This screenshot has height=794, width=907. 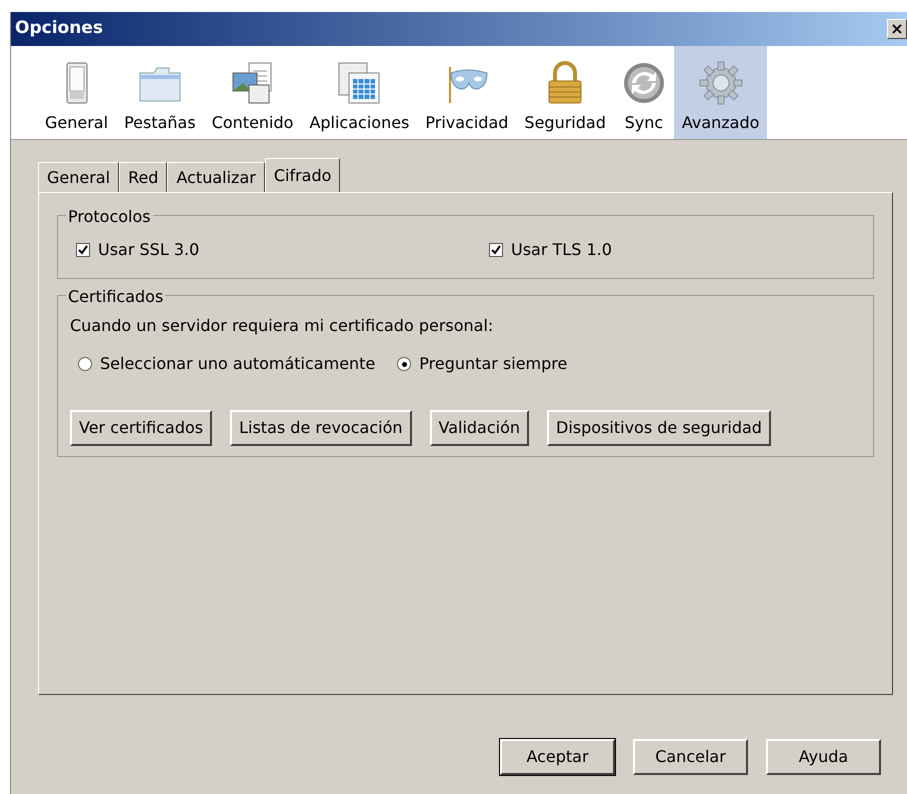 What do you see at coordinates (216, 177) in the screenshot?
I see `tab: Actualizar` at bounding box center [216, 177].